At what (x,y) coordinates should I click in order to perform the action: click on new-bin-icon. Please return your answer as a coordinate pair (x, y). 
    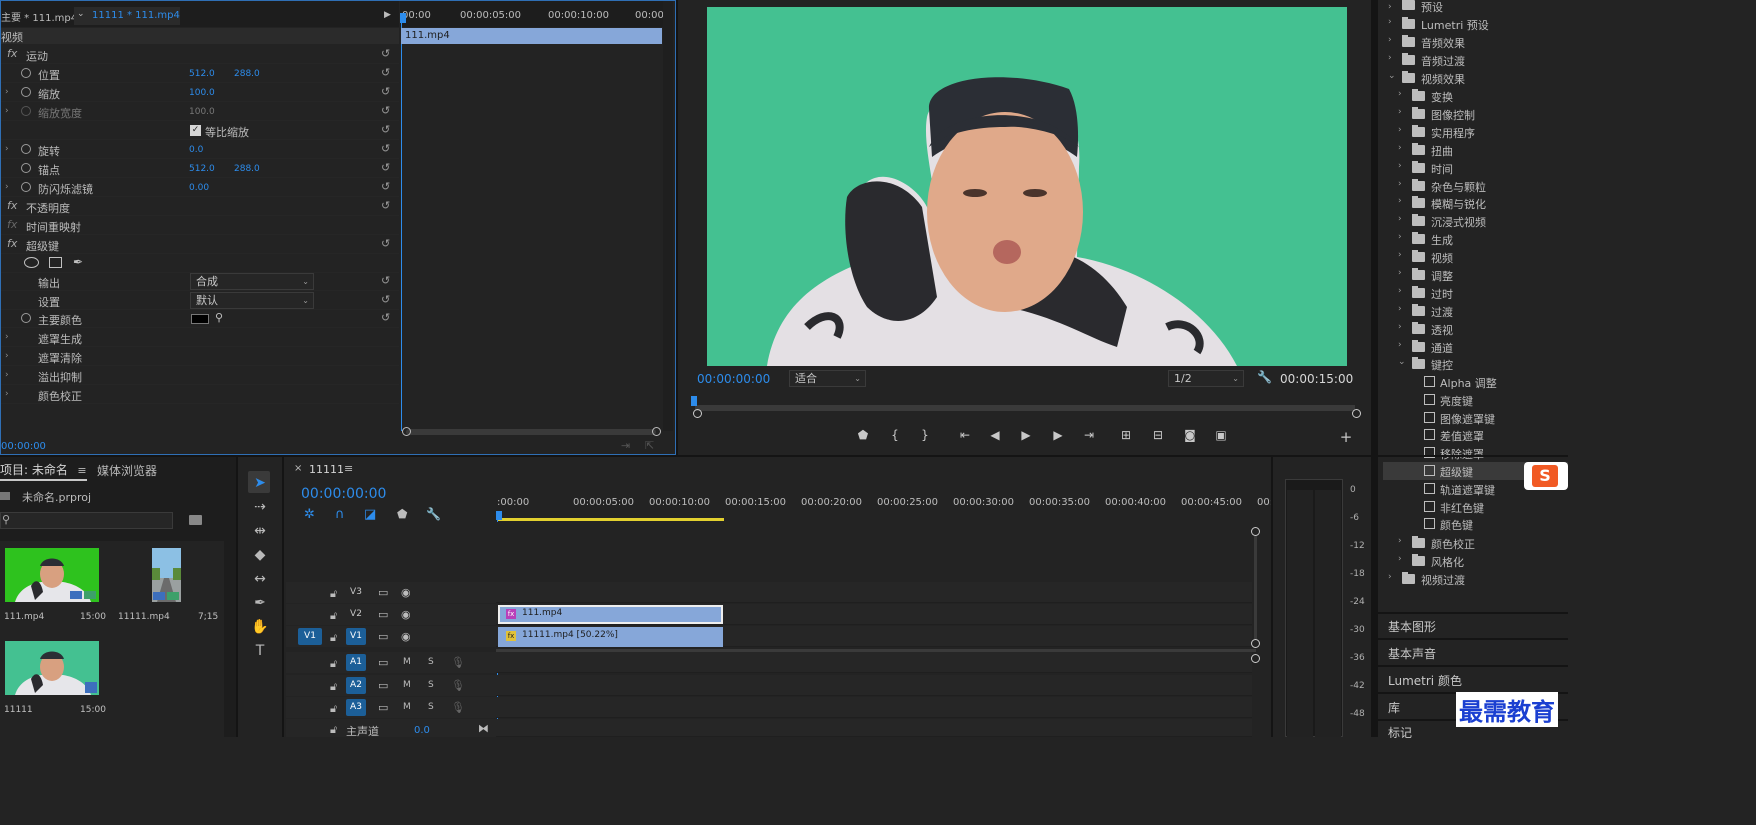
    Looking at the image, I should click on (195, 520).